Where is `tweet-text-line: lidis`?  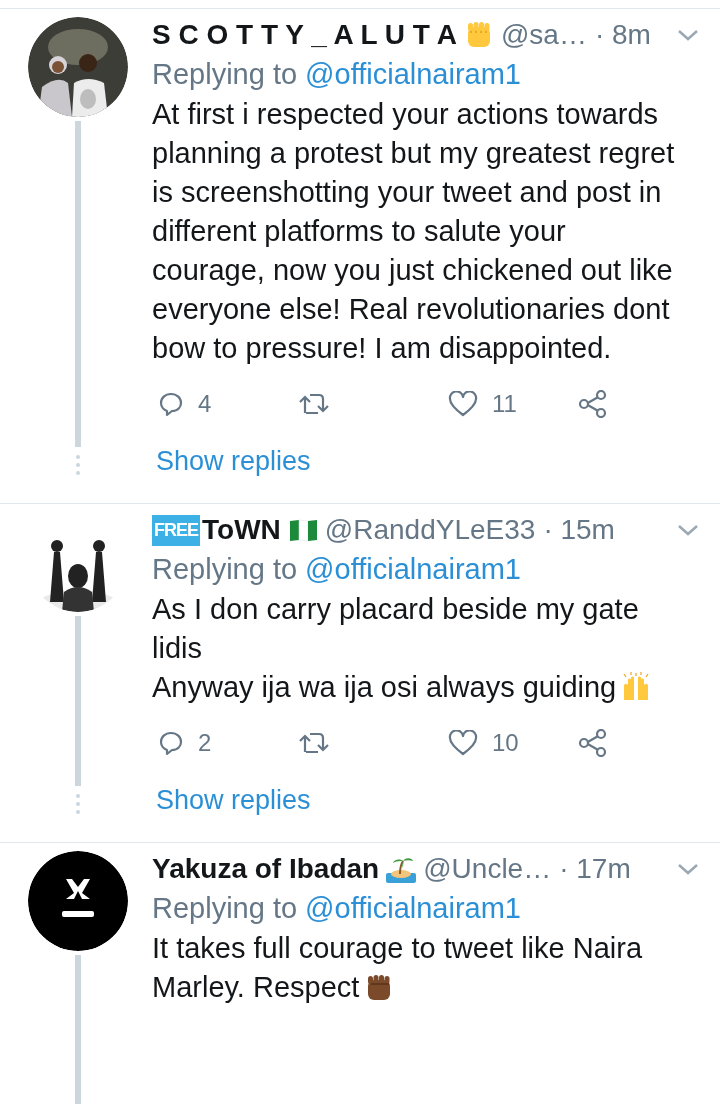 tweet-text-line: lidis is located at coordinates (177, 648).